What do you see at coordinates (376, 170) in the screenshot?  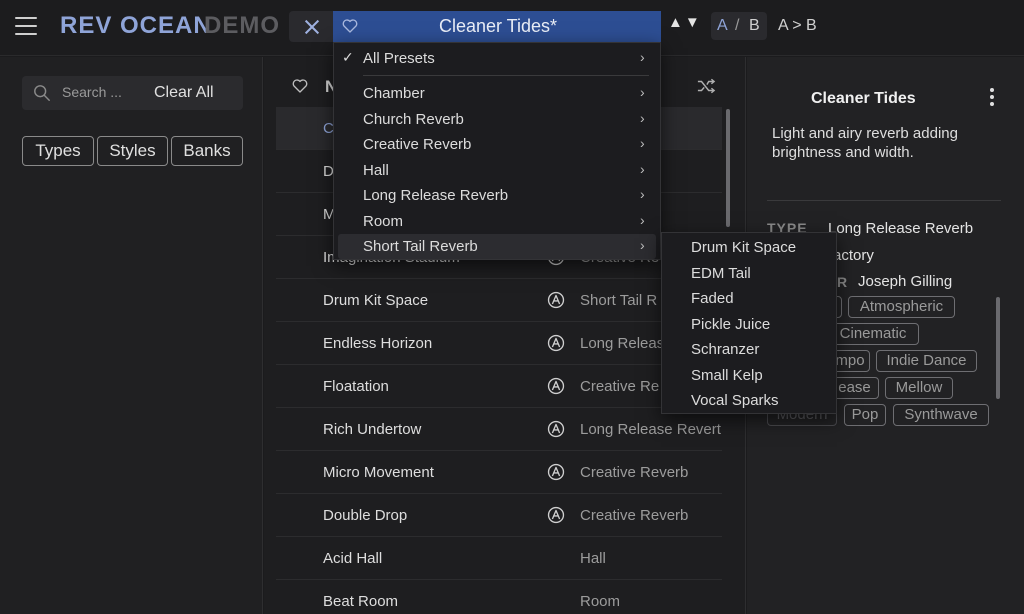 I see `menu-item-label: Hall` at bounding box center [376, 170].